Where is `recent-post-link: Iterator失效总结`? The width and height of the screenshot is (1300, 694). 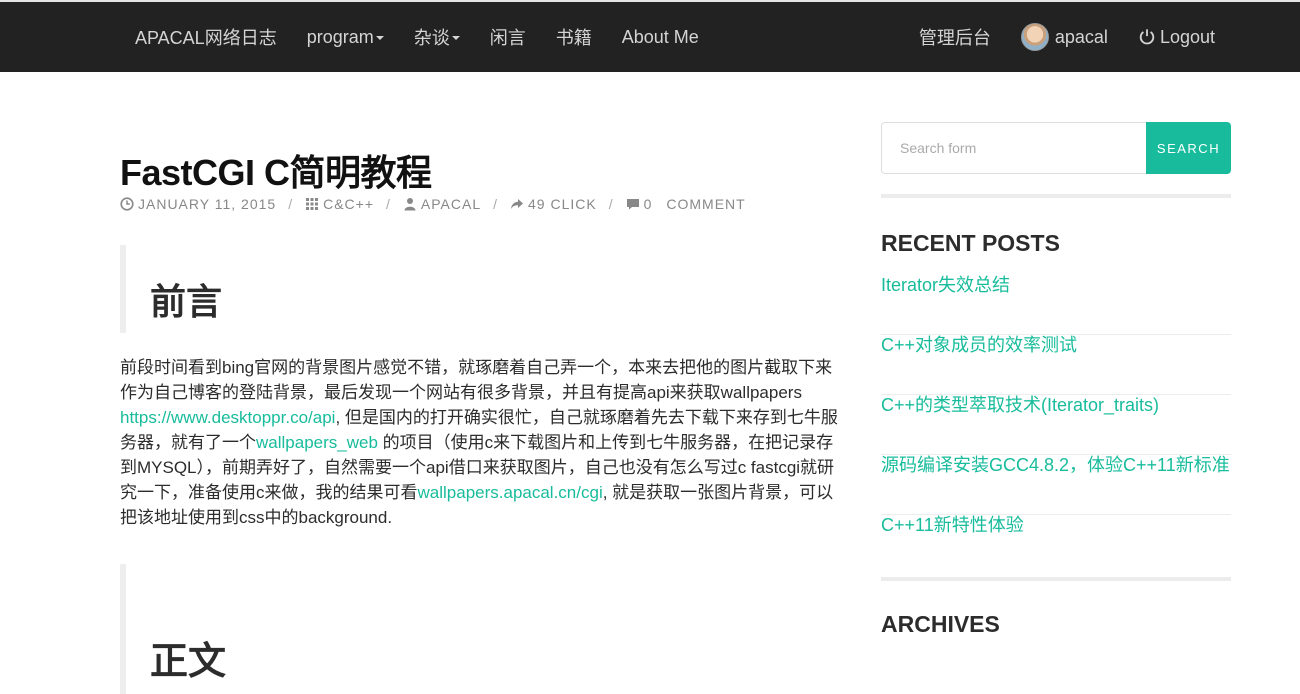 recent-post-link: Iterator失效总结 is located at coordinates (945, 284).